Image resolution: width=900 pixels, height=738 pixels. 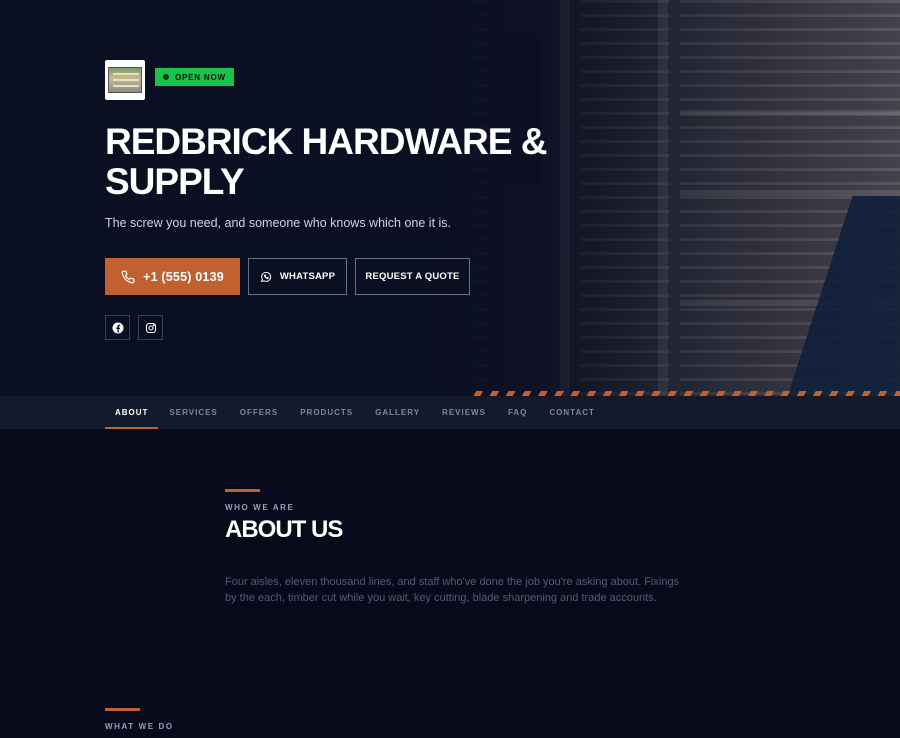 What do you see at coordinates (128, 276) in the screenshot?
I see `phone-icon` at bounding box center [128, 276].